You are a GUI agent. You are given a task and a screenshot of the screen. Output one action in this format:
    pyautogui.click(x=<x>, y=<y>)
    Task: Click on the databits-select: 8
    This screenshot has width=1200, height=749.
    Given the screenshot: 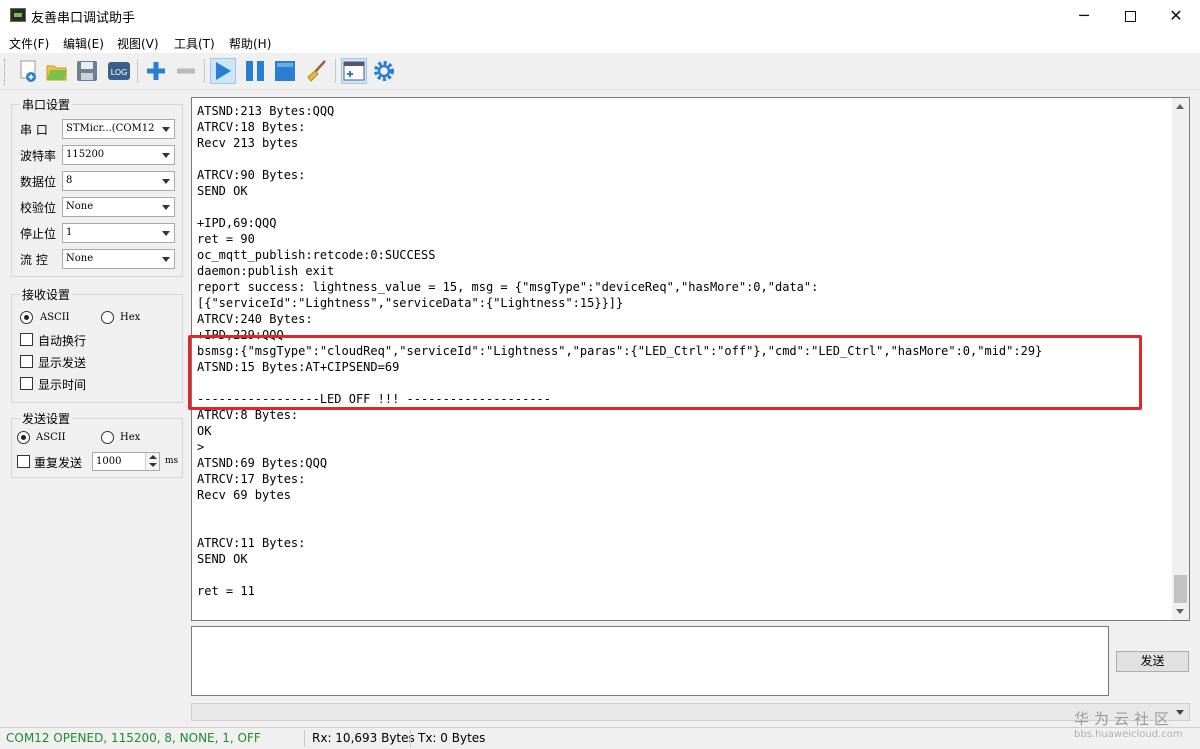 What is the action you would take?
    pyautogui.click(x=118, y=181)
    